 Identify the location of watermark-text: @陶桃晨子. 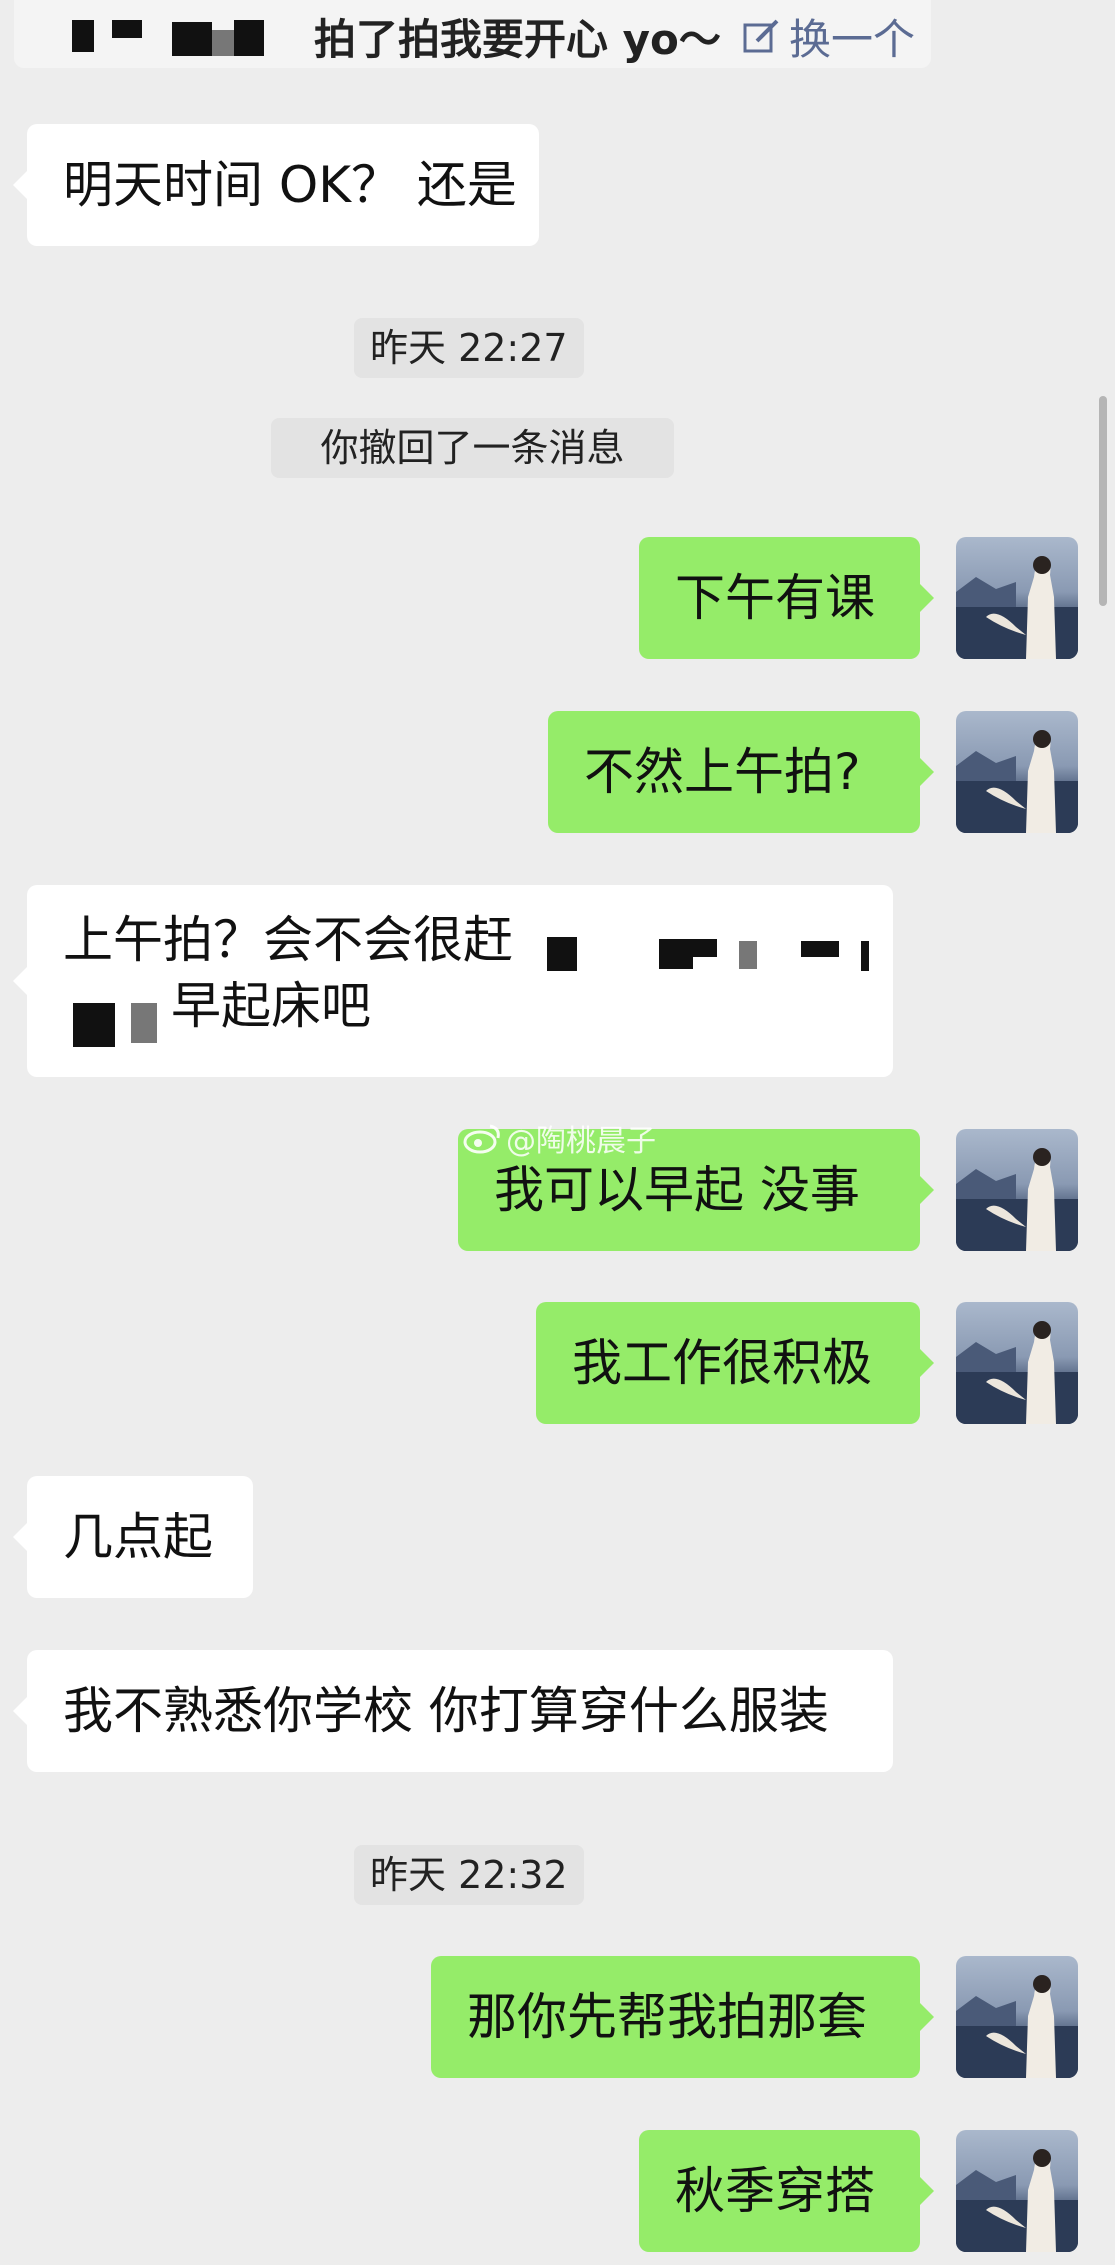
(581, 1141).